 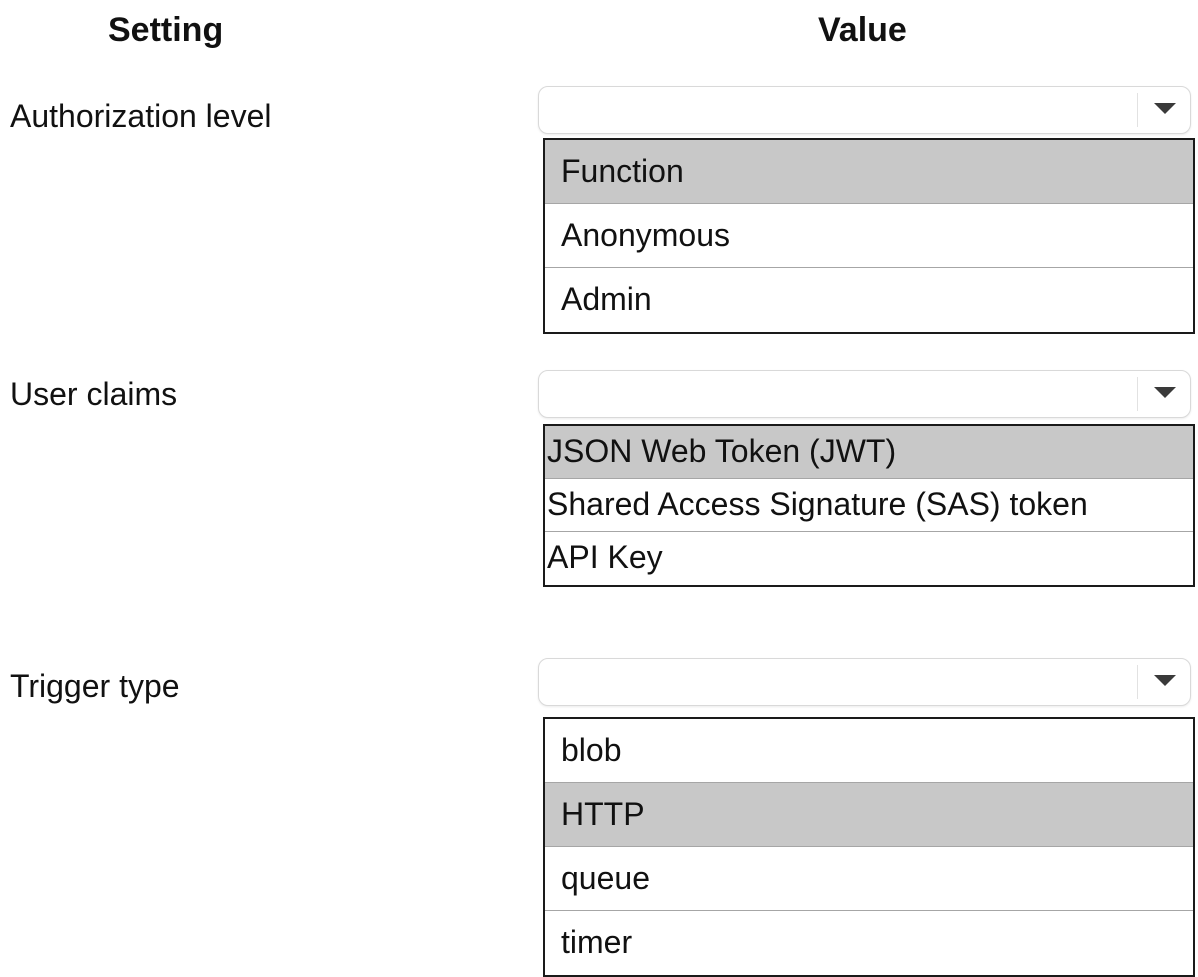 I want to click on trigger-type-options: blob HTTP queue timer, so click(x=869, y=847).